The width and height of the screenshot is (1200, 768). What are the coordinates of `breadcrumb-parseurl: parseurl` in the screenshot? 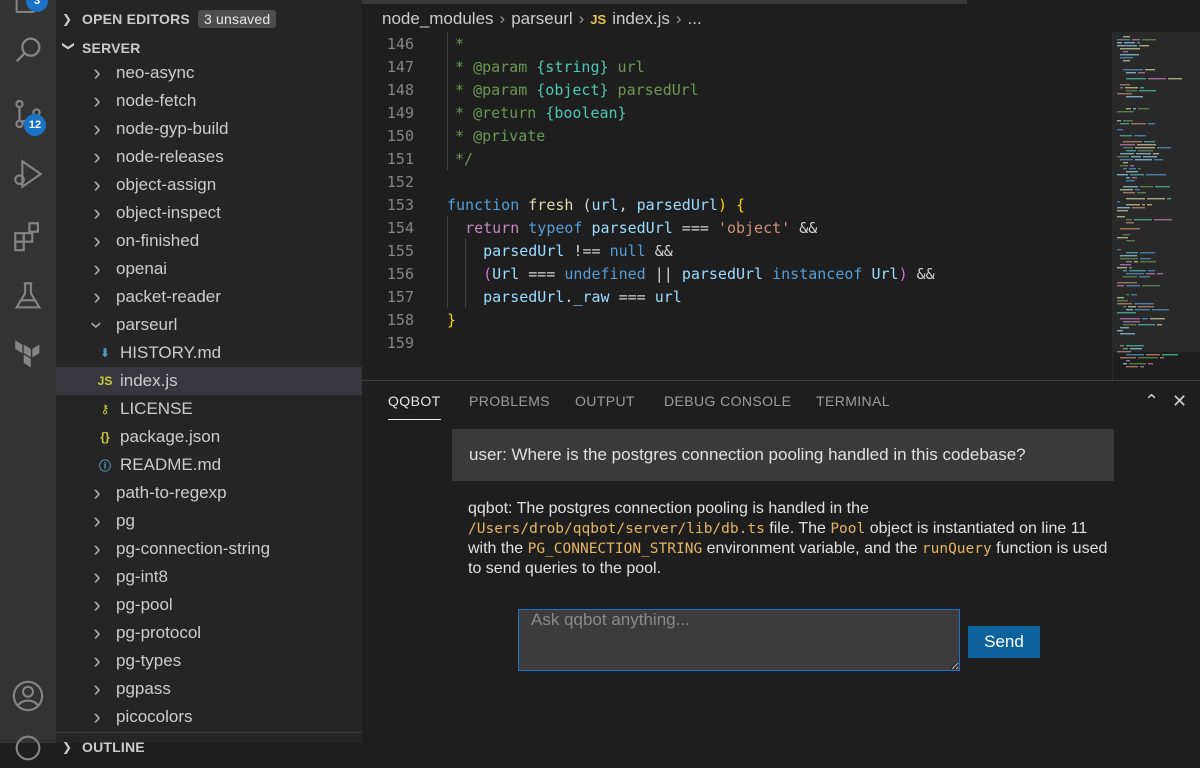 It's located at (541, 19).